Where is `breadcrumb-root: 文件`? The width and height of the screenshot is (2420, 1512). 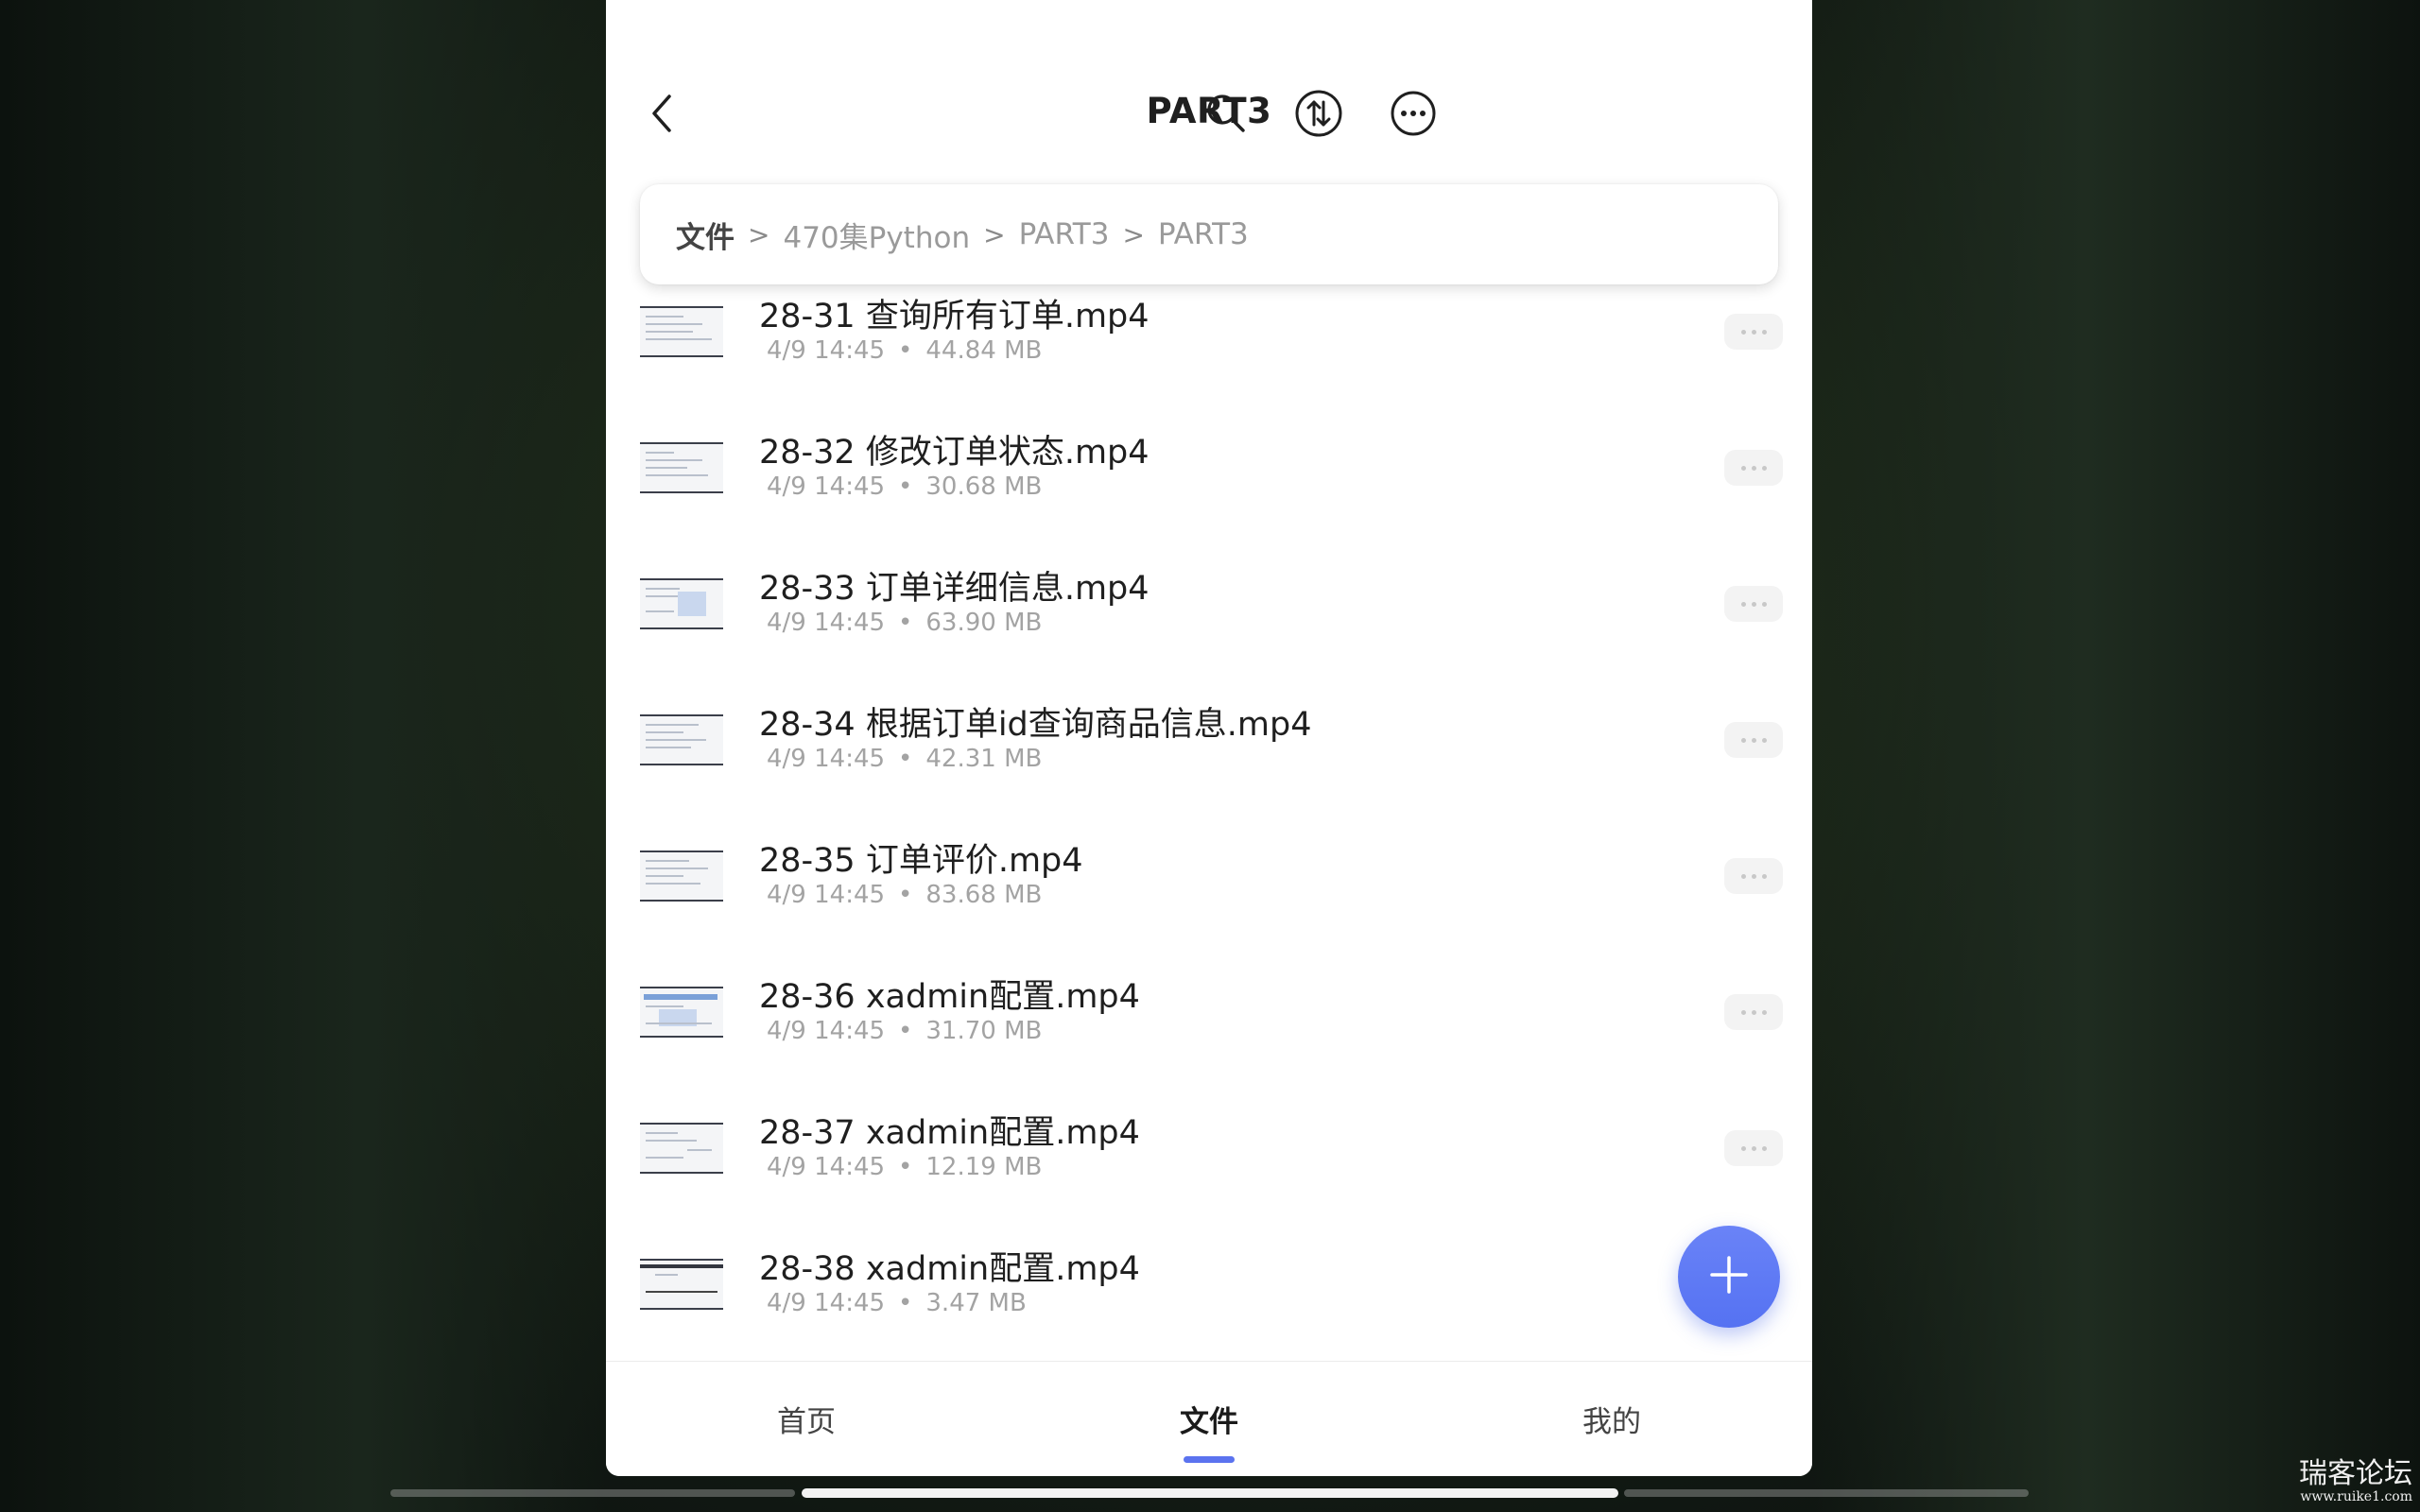
breadcrumb-root: 文件 is located at coordinates (705, 235).